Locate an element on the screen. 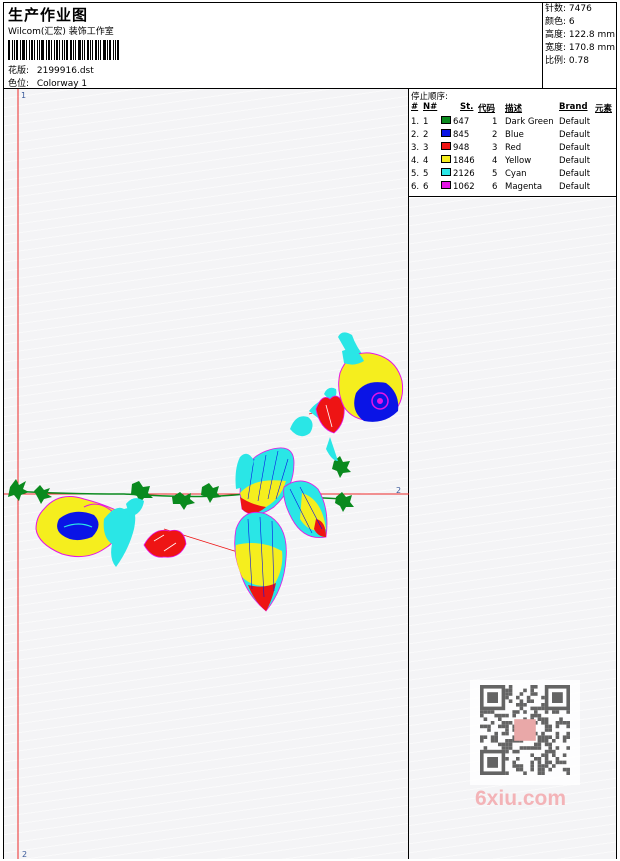 The image size is (620, 861). row-code: 2 is located at coordinates (495, 135).